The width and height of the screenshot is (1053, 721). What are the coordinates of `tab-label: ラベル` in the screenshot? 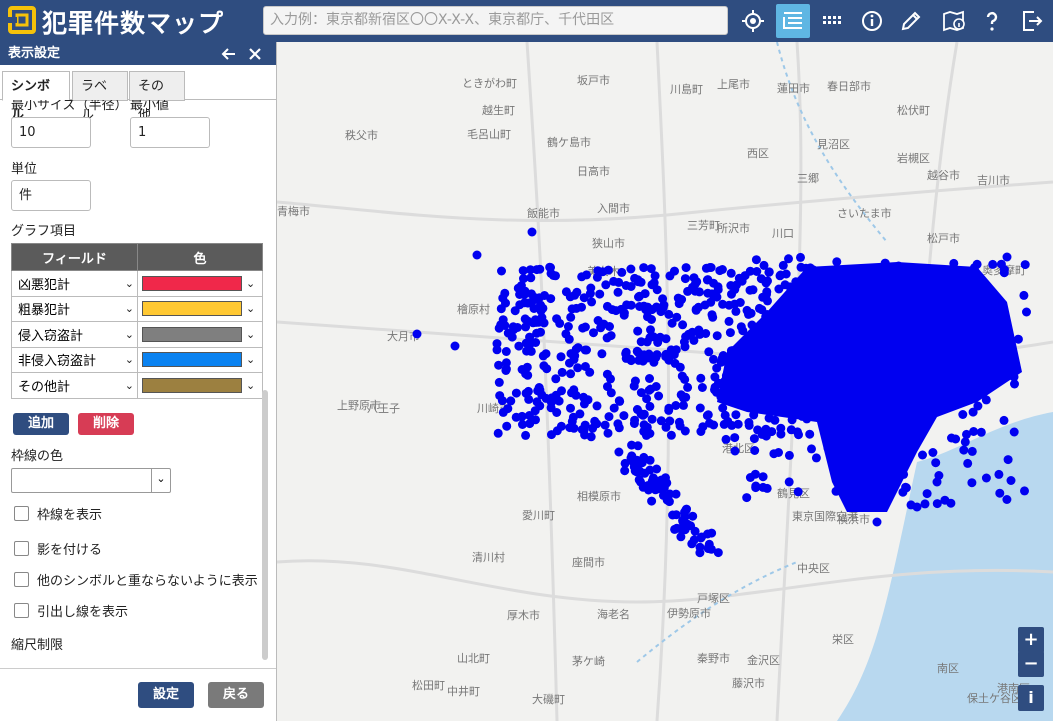 It's located at (100, 97).